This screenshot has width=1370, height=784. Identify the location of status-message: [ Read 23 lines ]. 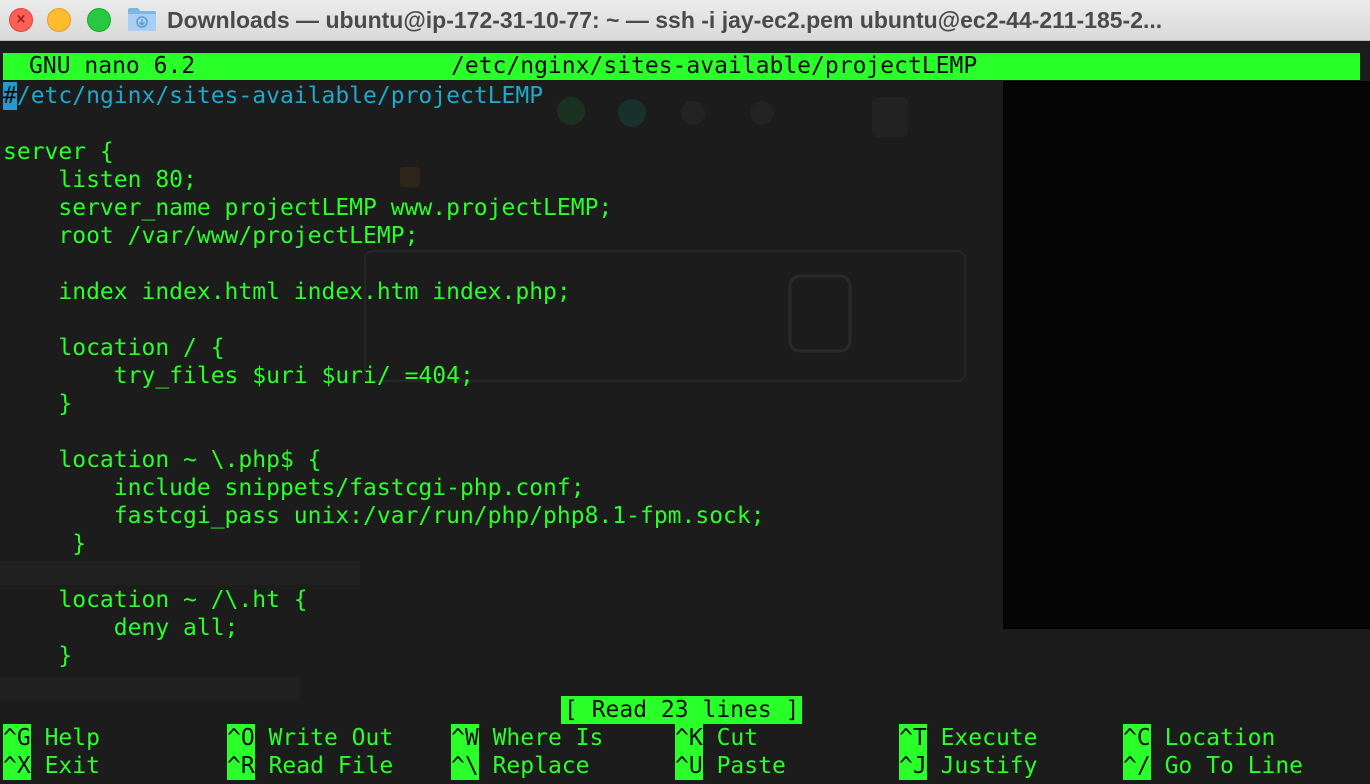
(682, 710).